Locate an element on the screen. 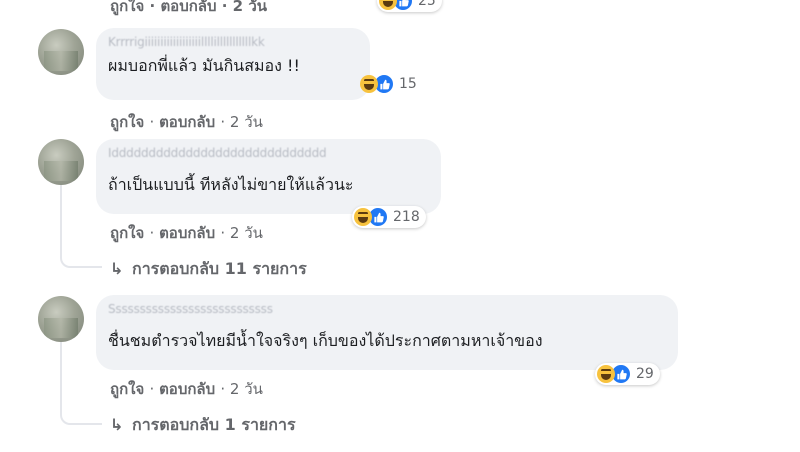 The image size is (800, 452). reaction-count: 15 is located at coordinates (408, 84).